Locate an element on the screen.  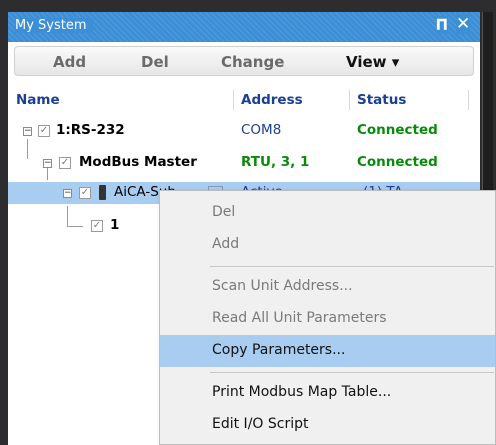
view-menu-button: View ▾ is located at coordinates (372, 62).